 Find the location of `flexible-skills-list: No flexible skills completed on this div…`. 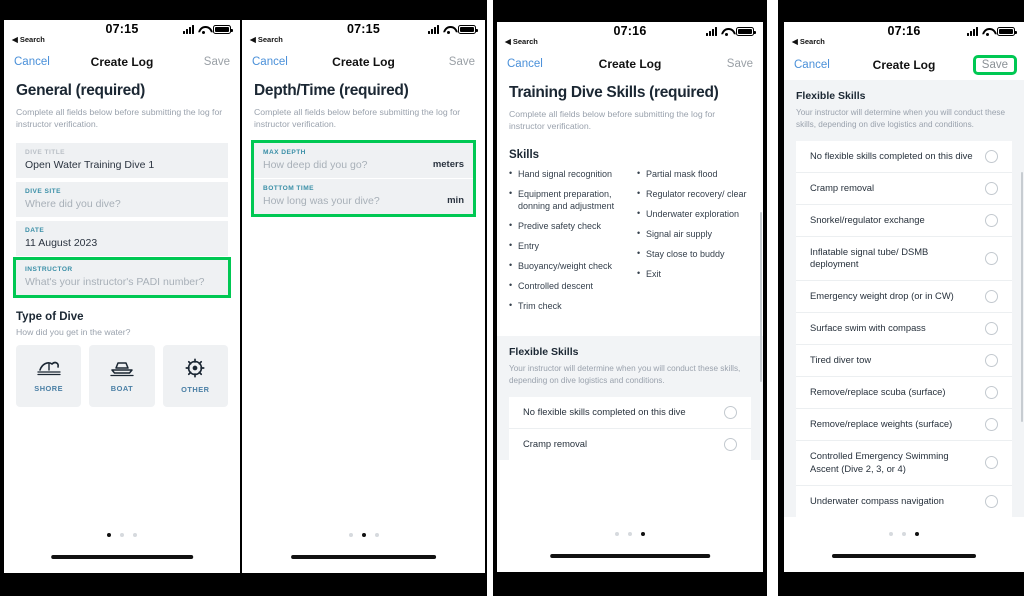

flexible-skills-list: No flexible skills completed on this div… is located at coordinates (630, 428).